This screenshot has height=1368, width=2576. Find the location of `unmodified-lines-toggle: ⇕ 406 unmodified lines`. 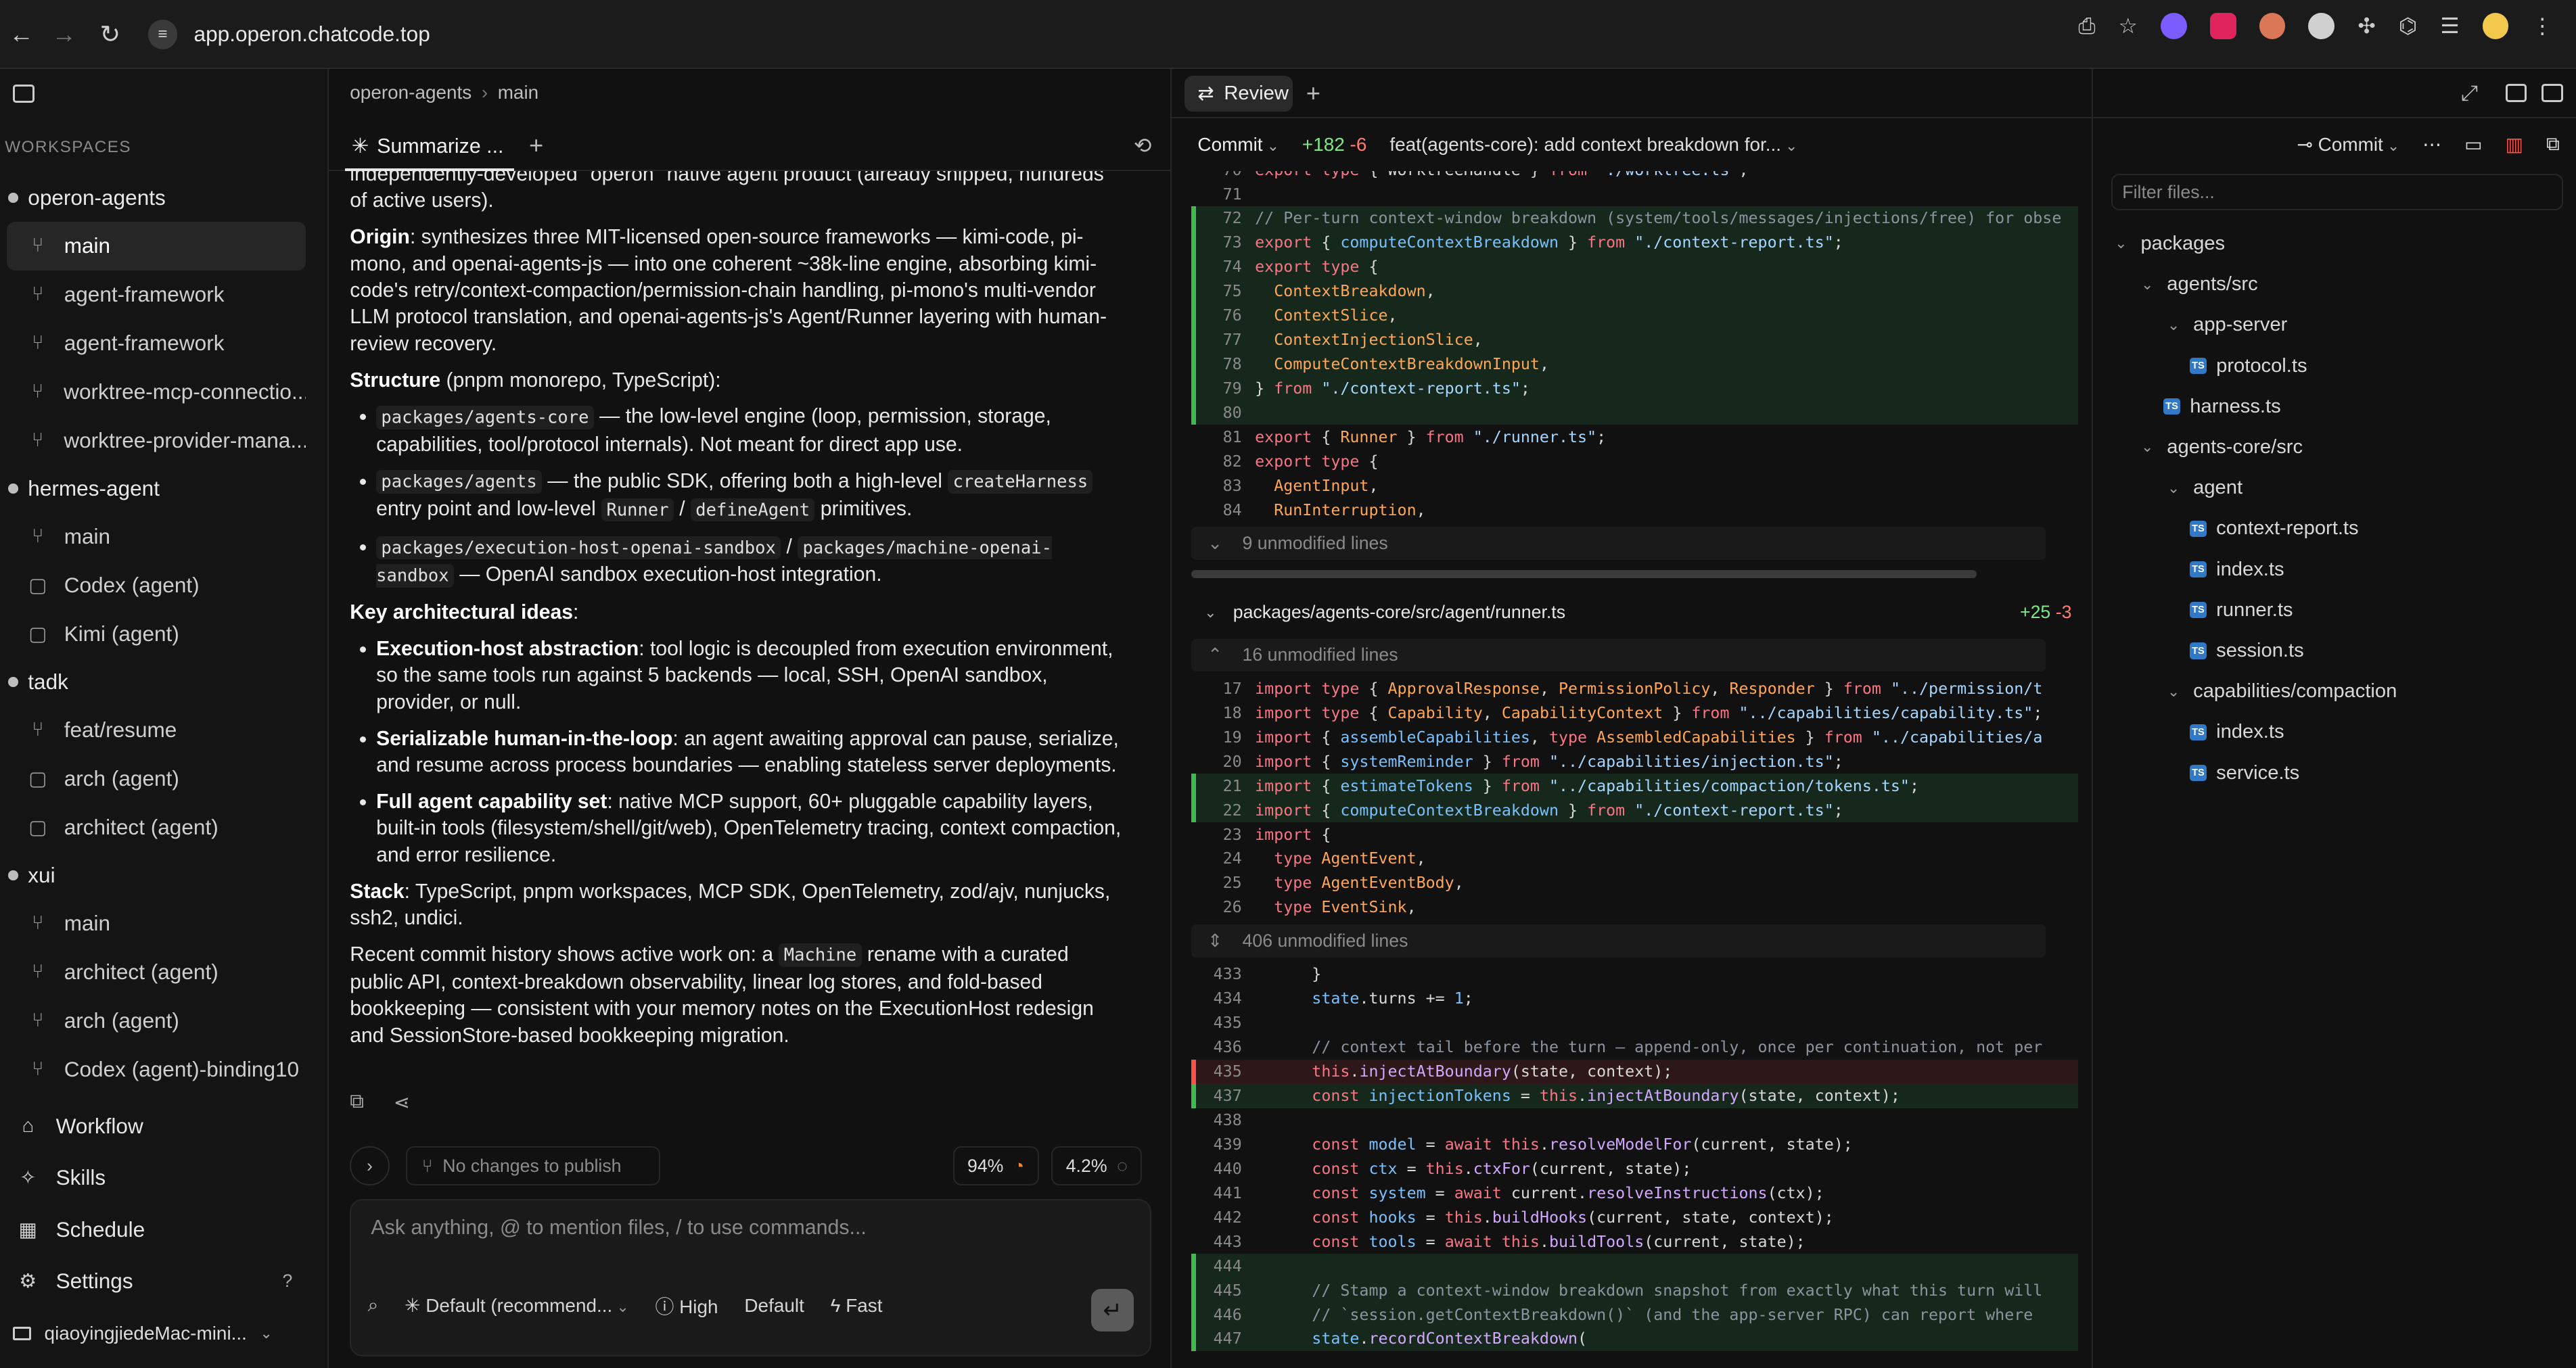

unmodified-lines-toggle: ⇕ 406 unmodified lines is located at coordinates (1618, 941).